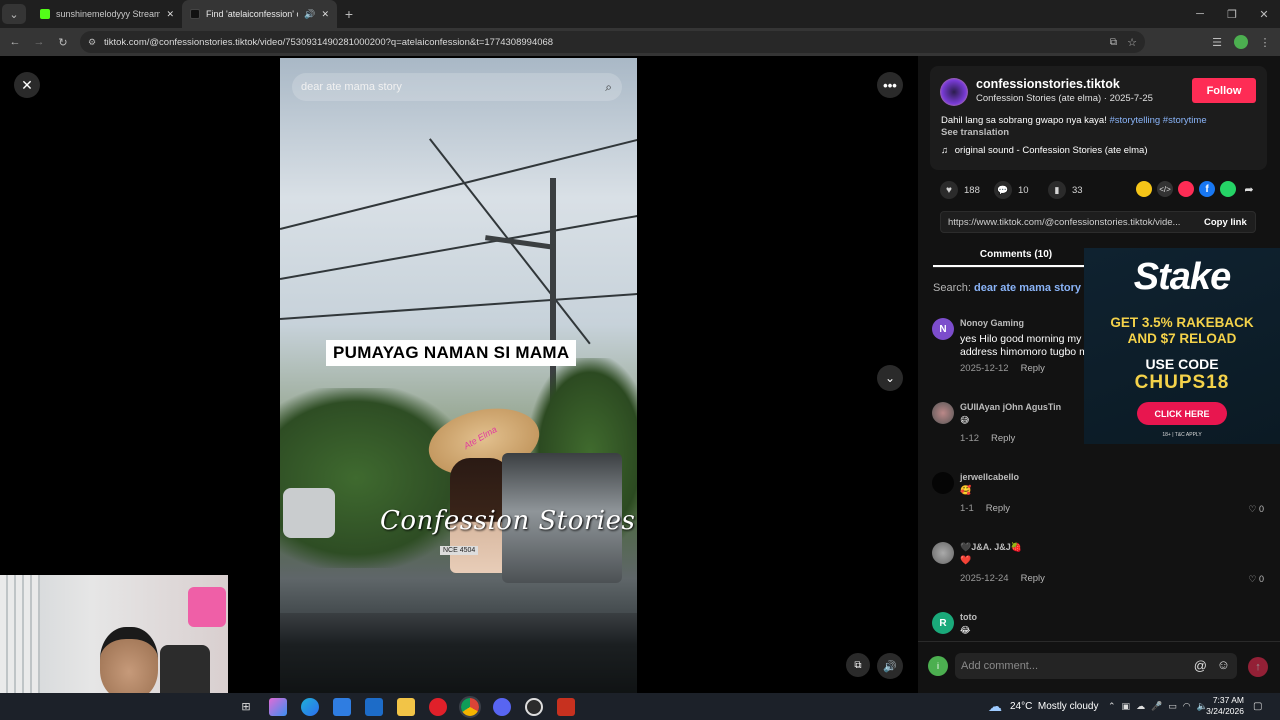 The height and width of the screenshot is (720, 1280). What do you see at coordinates (14, 14) in the screenshot?
I see `tab-list-icon: ⌄` at bounding box center [14, 14].